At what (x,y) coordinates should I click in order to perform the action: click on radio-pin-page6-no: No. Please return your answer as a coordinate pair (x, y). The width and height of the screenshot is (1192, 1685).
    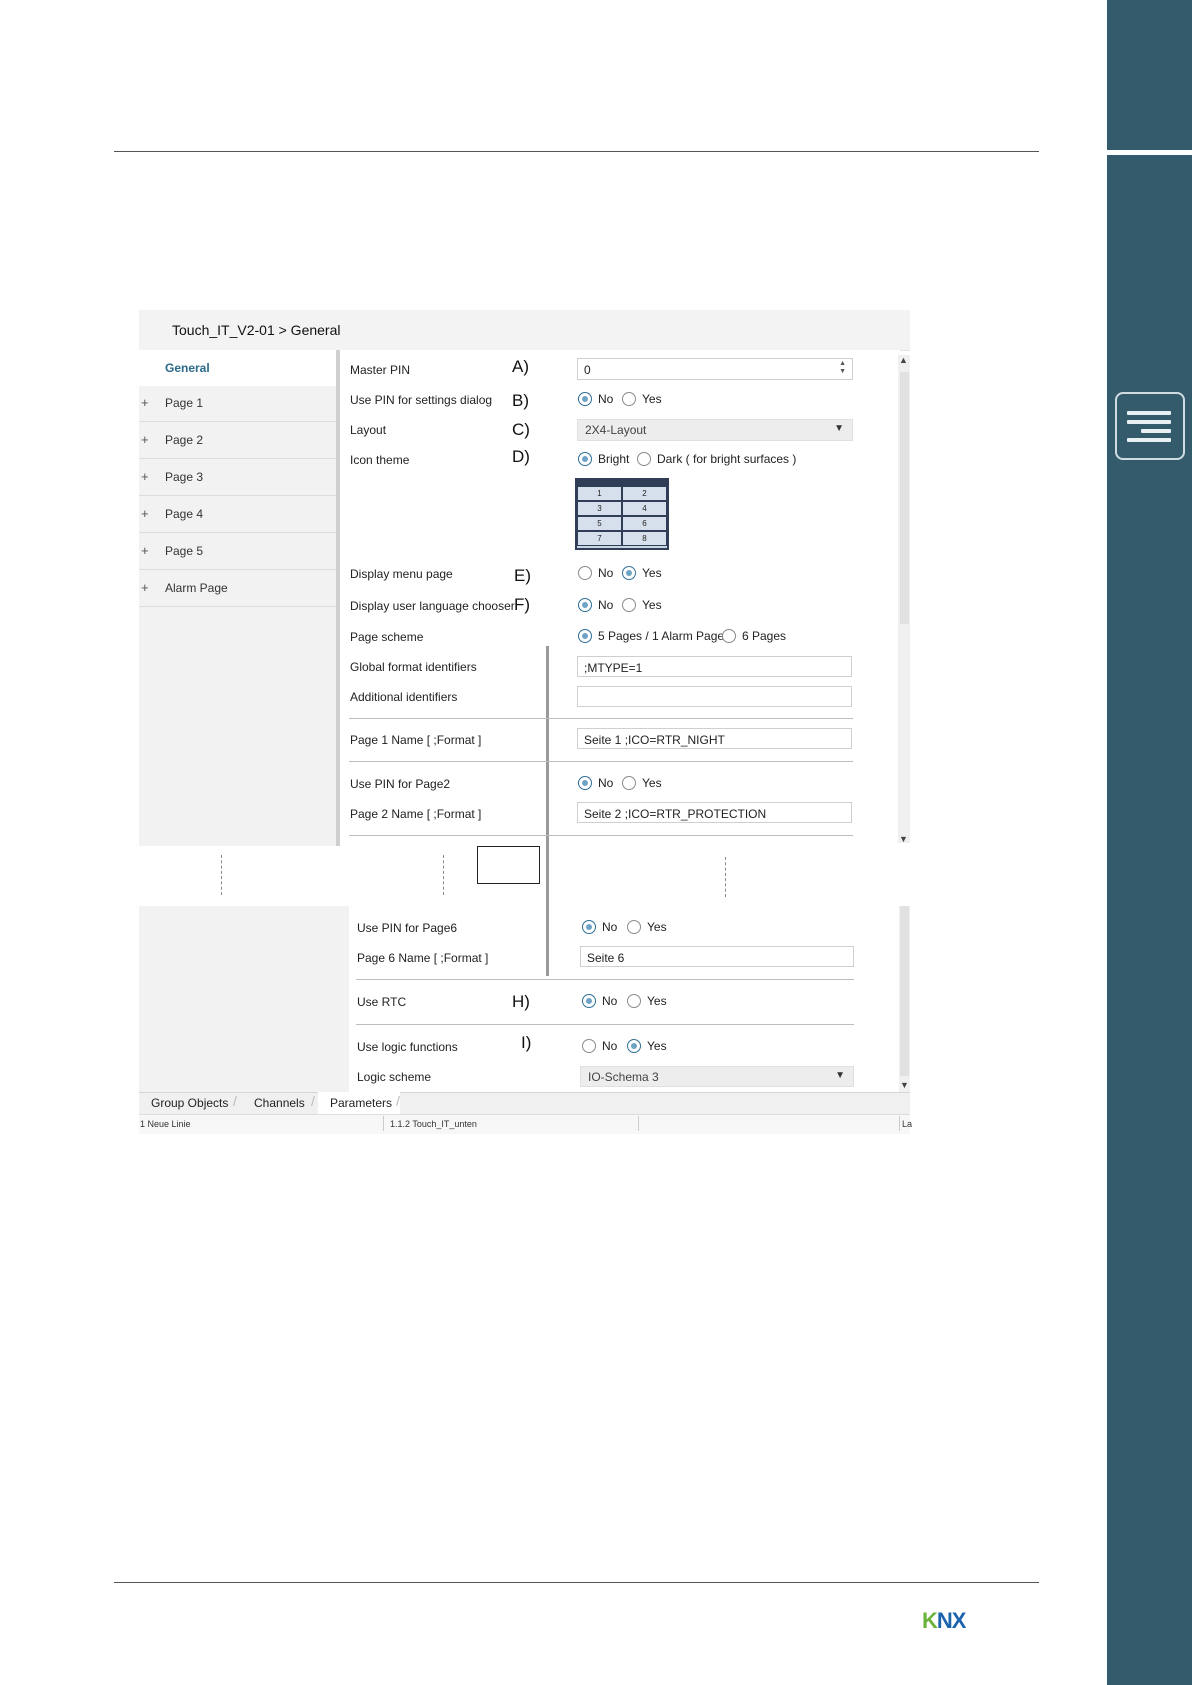
    Looking at the image, I should click on (599, 927).